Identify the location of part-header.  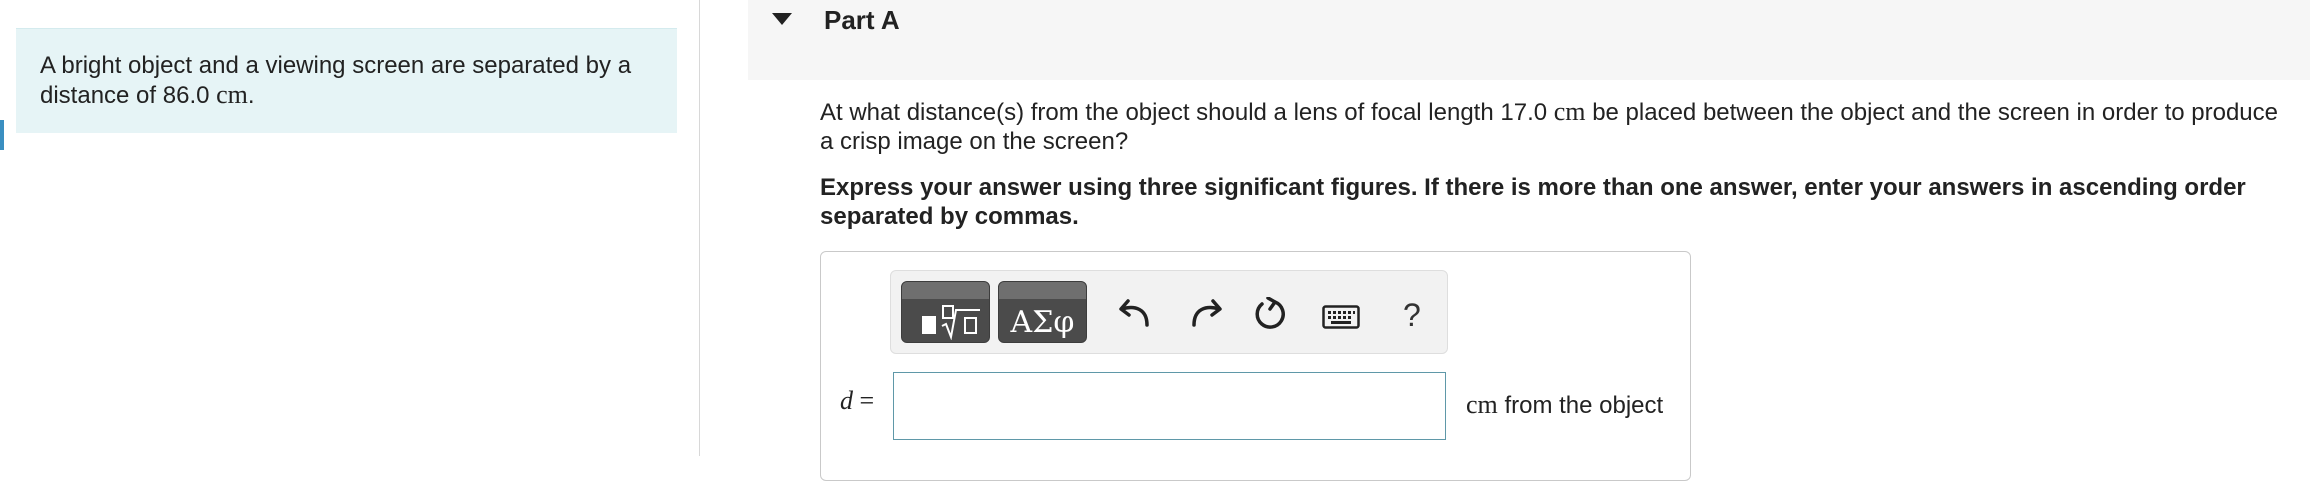
(1529, 40).